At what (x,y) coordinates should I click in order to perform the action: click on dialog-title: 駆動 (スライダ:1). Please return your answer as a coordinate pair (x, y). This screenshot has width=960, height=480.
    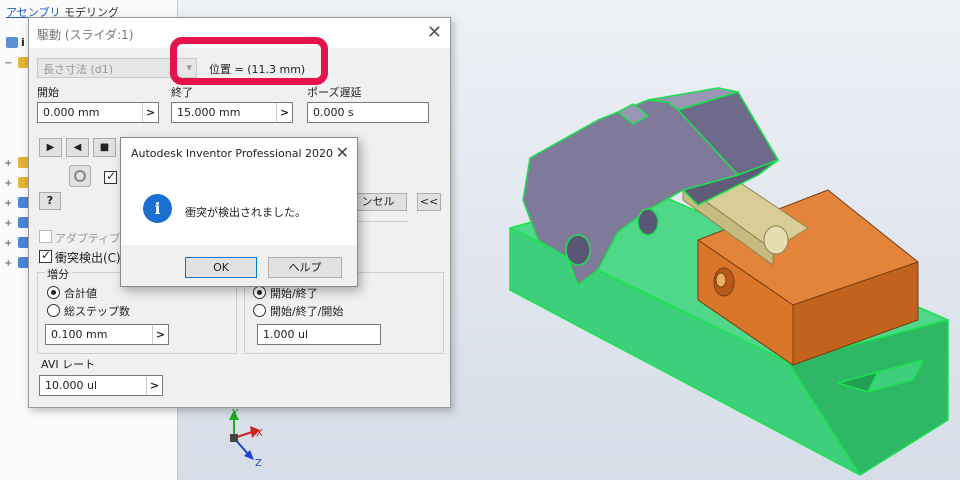
    Looking at the image, I should click on (85, 35).